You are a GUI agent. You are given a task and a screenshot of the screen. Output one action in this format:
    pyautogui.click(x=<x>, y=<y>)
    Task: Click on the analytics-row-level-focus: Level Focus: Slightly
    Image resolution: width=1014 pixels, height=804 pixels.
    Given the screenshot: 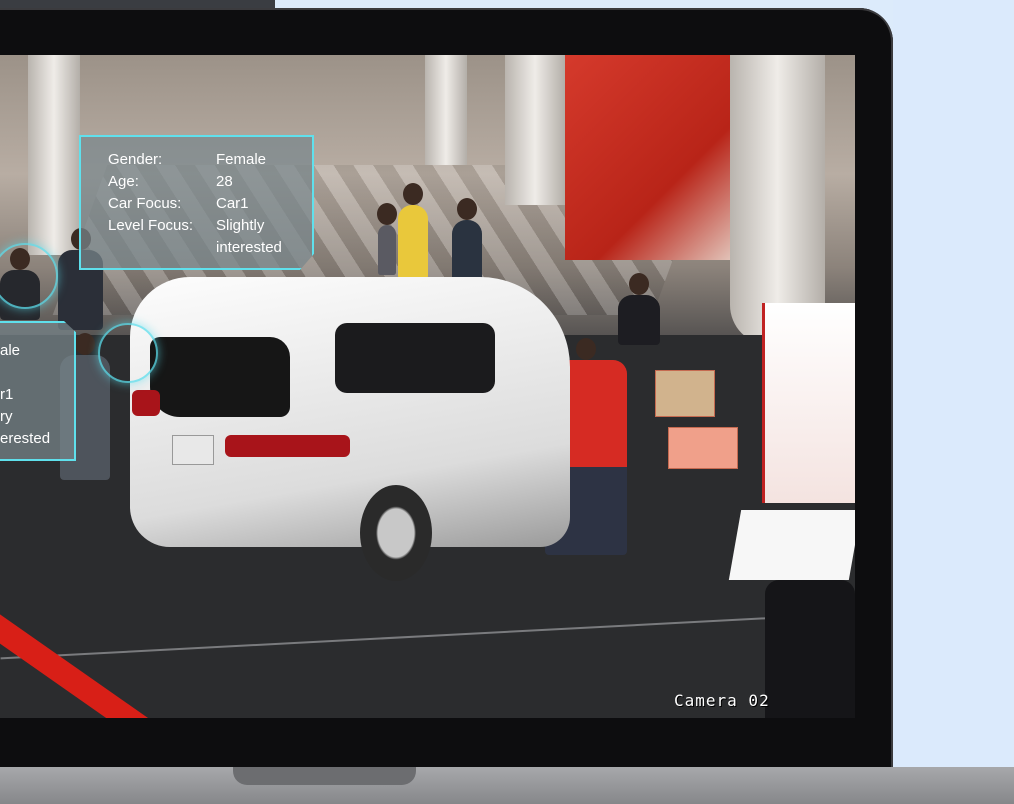 What is the action you would take?
    pyautogui.click(x=205, y=226)
    